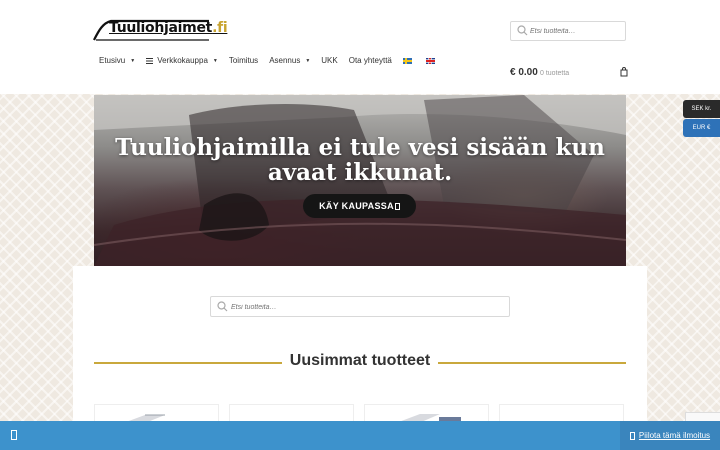 The image size is (720, 450). I want to click on logo-text: Tuuliohjaimet.fi, so click(168, 28).